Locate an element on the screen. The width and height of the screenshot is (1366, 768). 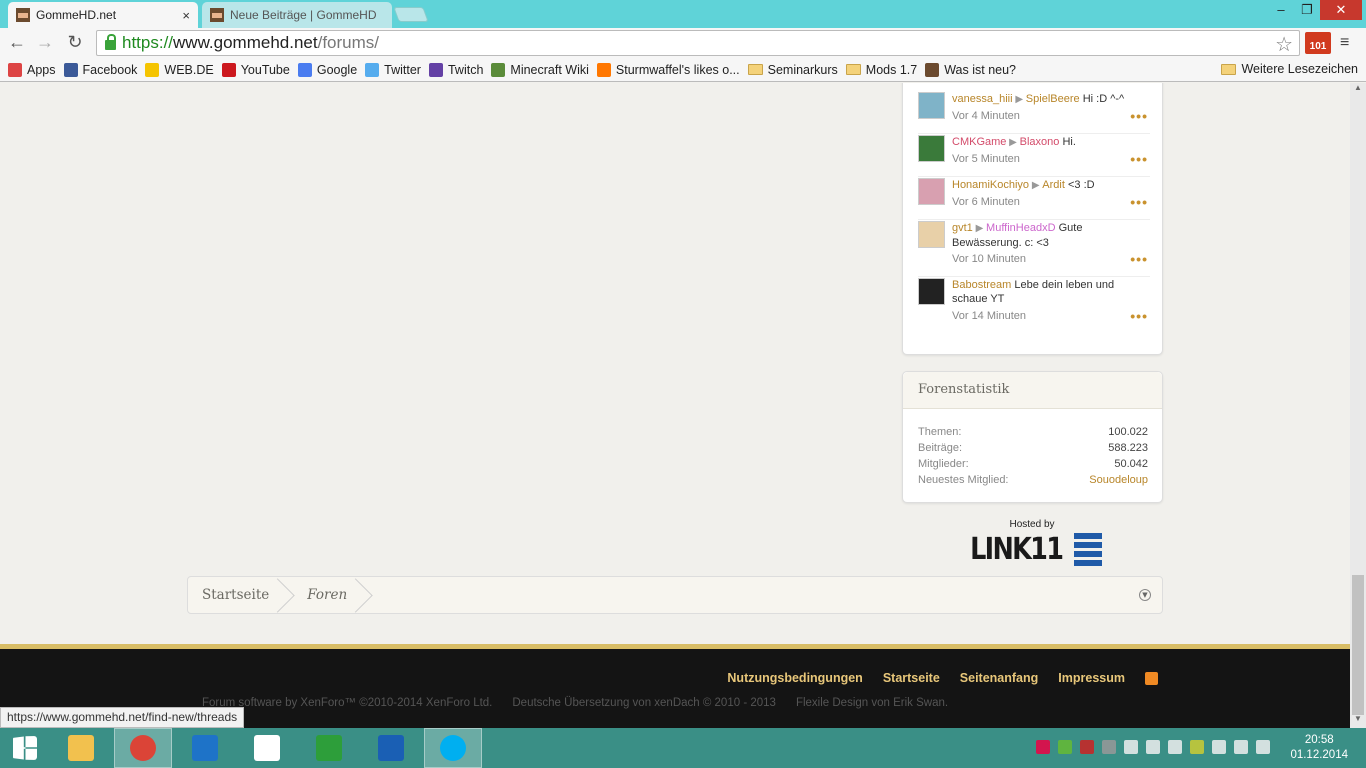
post-time: Vor 6 Minuten is located at coordinates (986, 202).